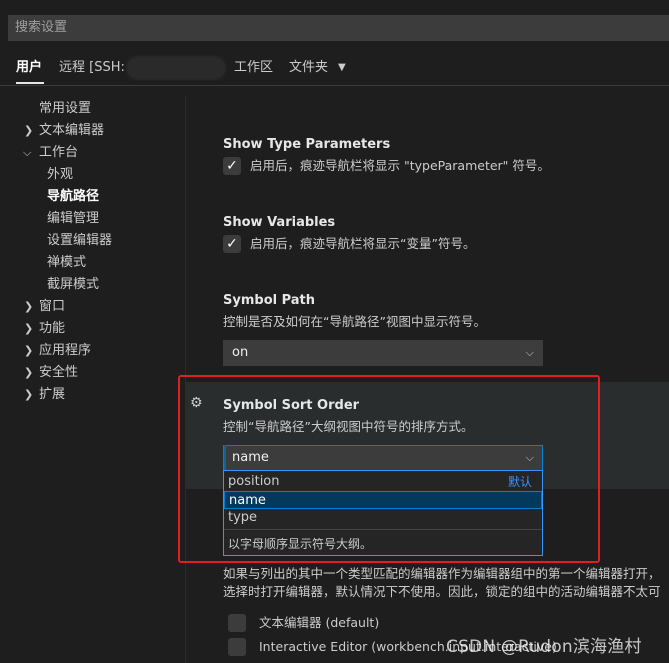 The width and height of the screenshot is (669, 663). Describe the element at coordinates (65, 351) in the screenshot. I see `toc-item-application: 应用程序` at that location.